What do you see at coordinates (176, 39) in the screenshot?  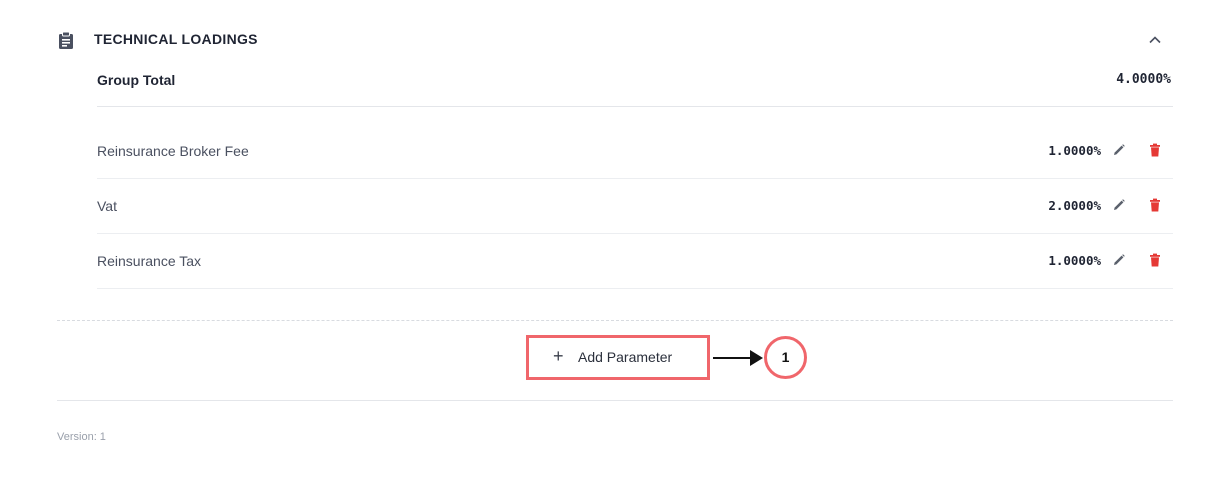 I see `section-title: TECHNICAL LOADINGS` at bounding box center [176, 39].